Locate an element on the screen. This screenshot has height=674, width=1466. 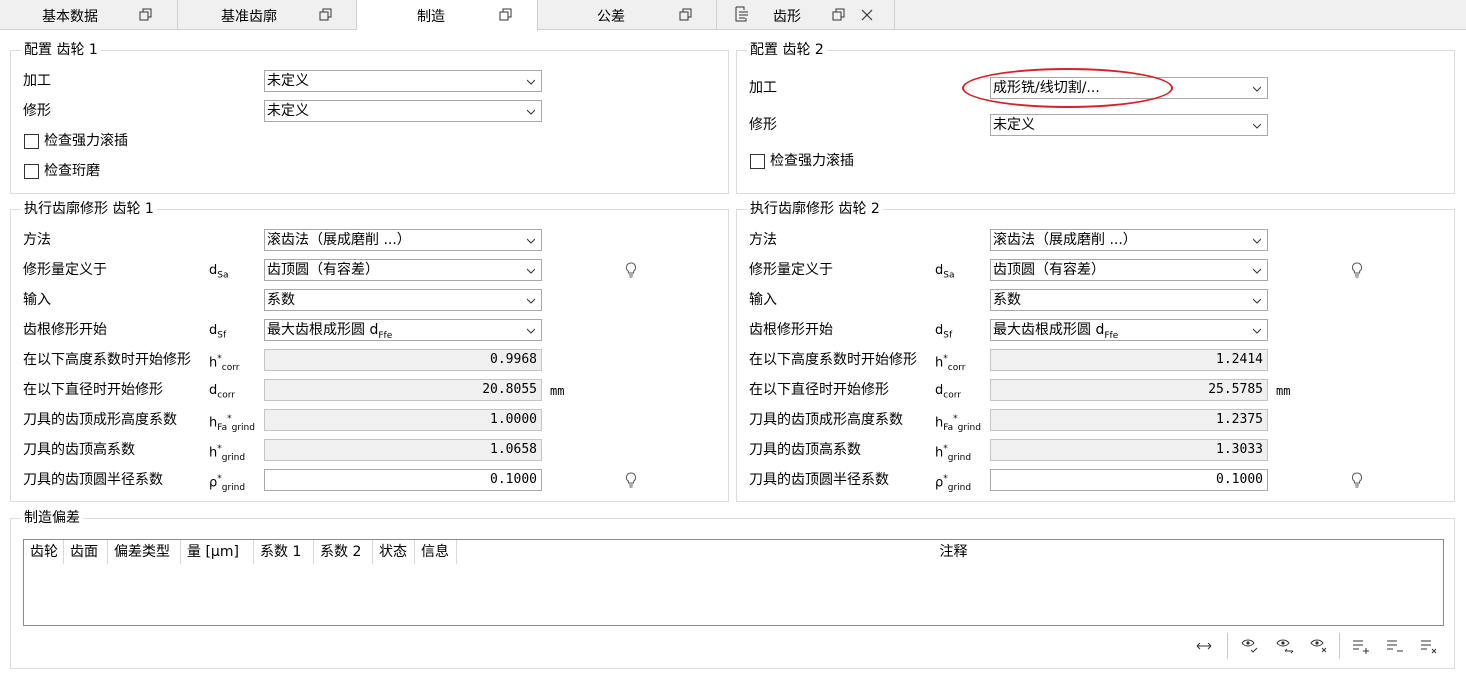
hcorr-label: 在以下高度系数时开始修形 is located at coordinates (107, 360).